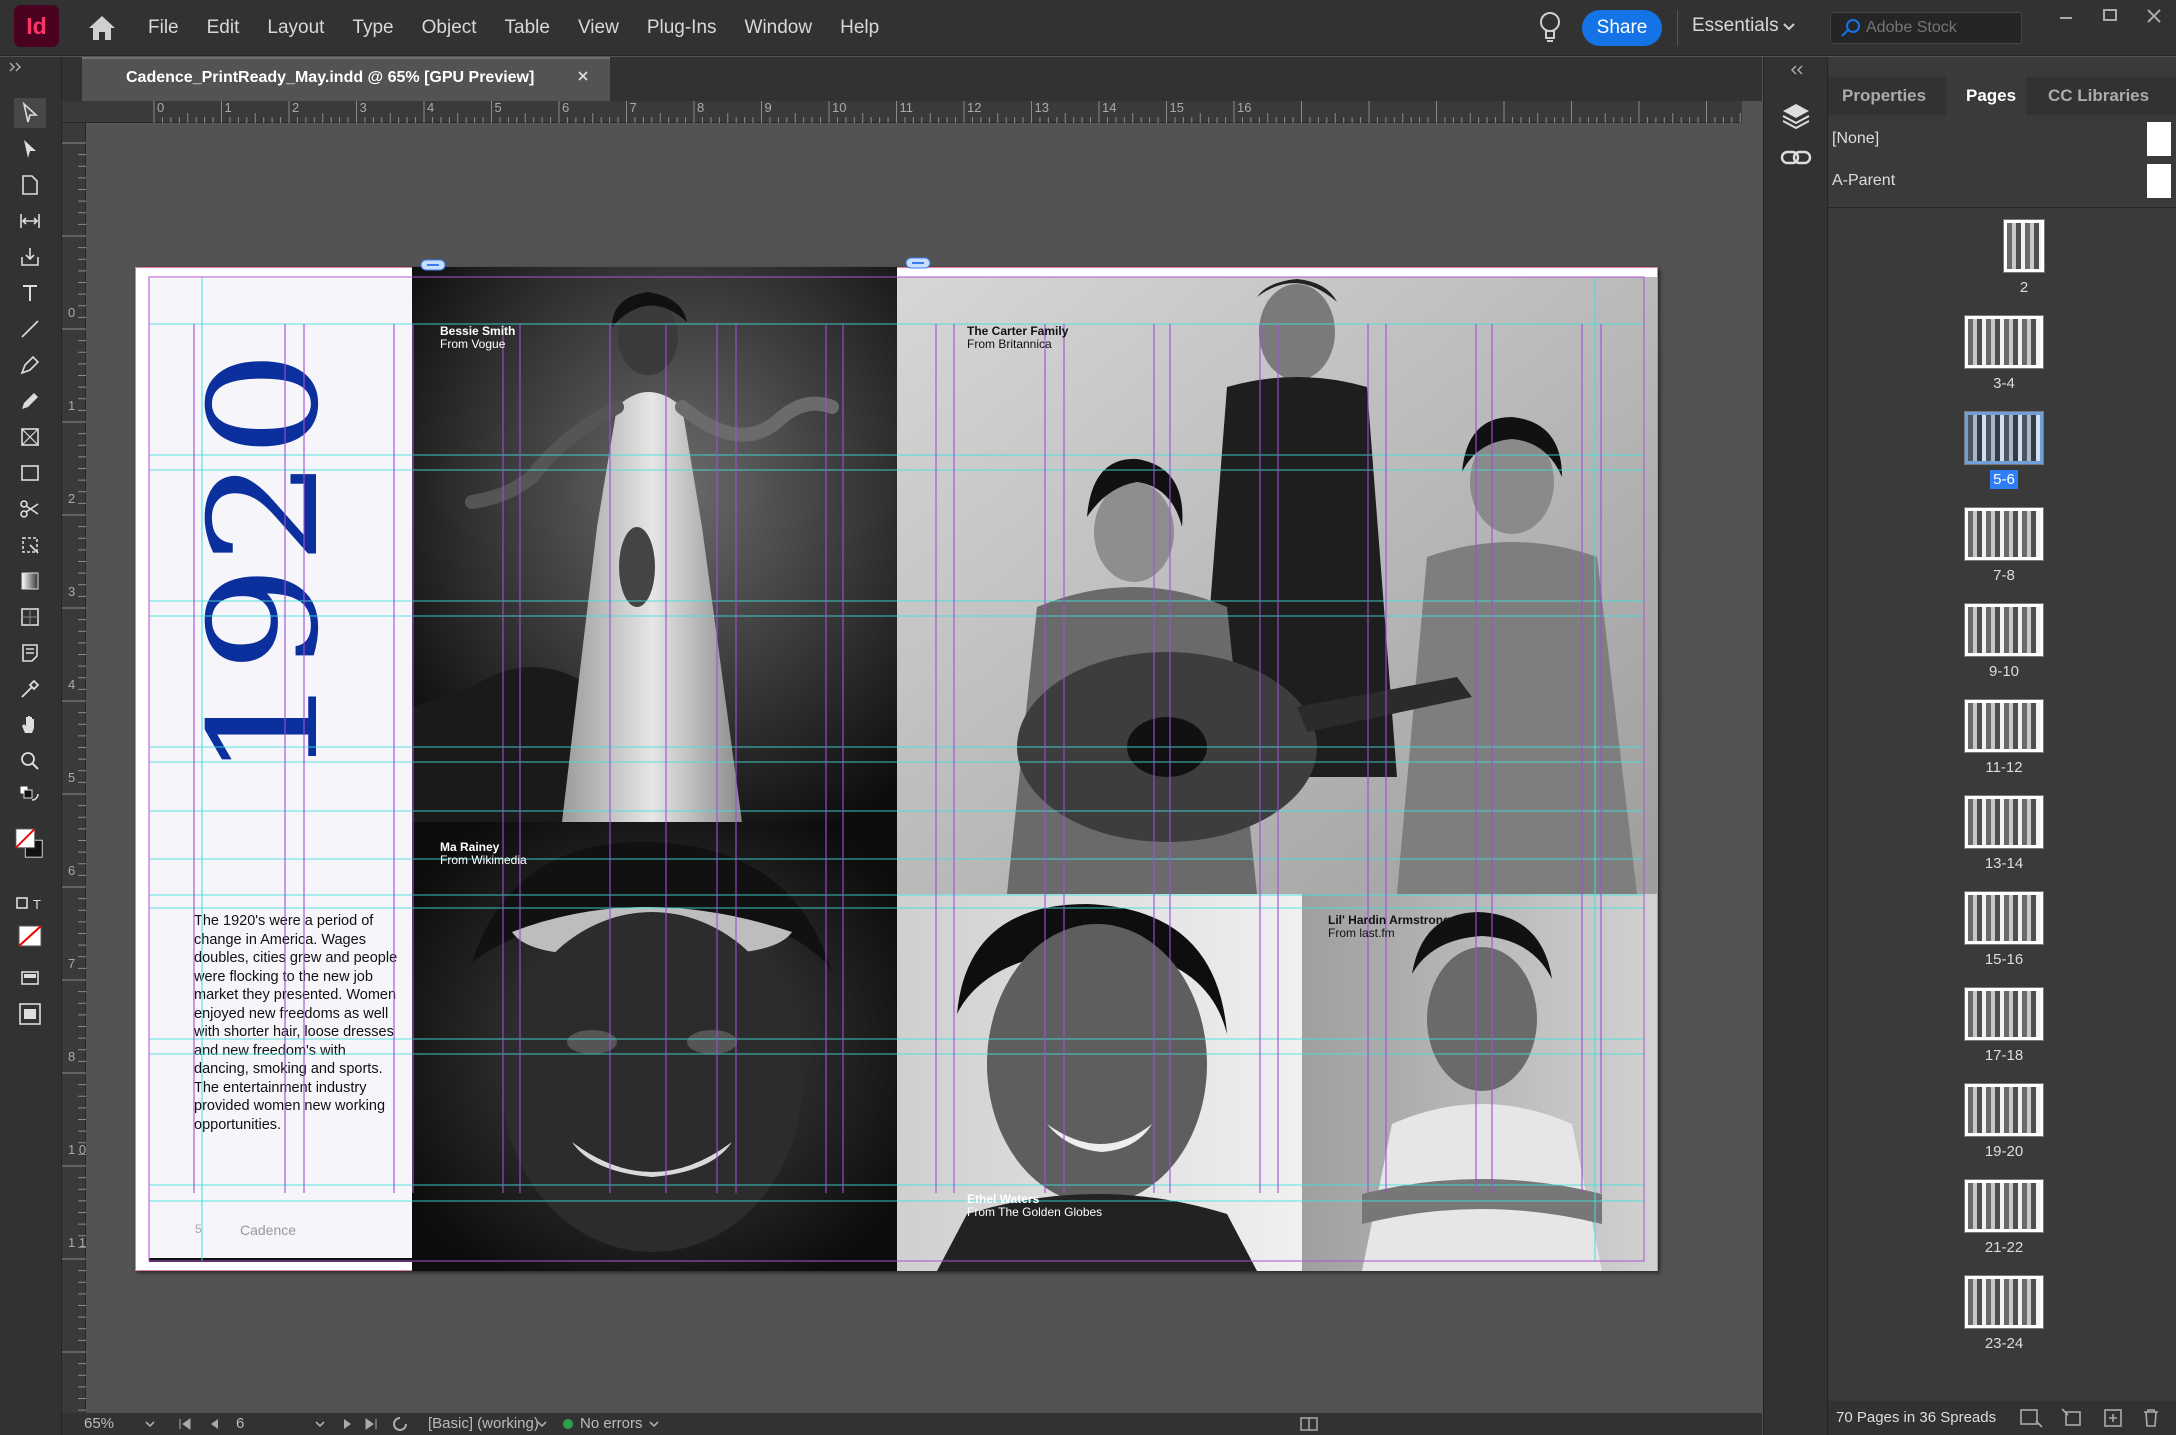 The height and width of the screenshot is (1435, 2176). I want to click on menu-window: Window, so click(779, 28).